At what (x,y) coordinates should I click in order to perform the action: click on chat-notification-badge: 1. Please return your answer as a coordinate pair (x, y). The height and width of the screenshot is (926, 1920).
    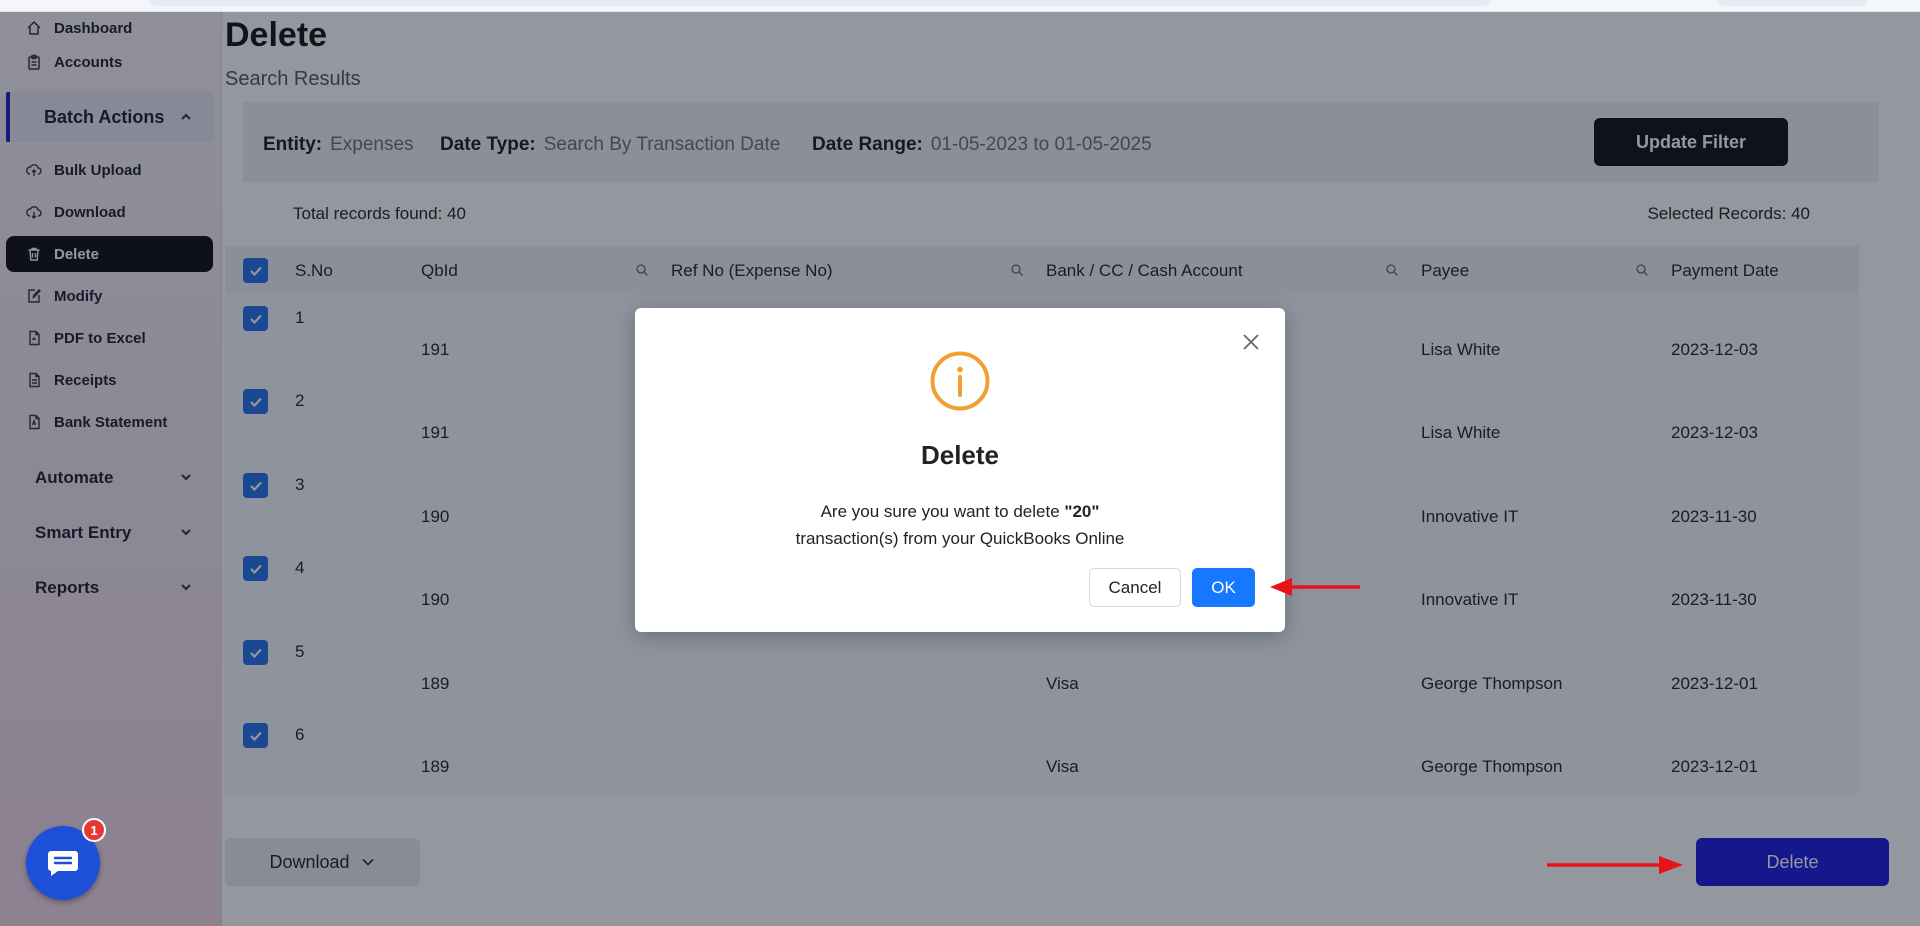
    Looking at the image, I should click on (94, 830).